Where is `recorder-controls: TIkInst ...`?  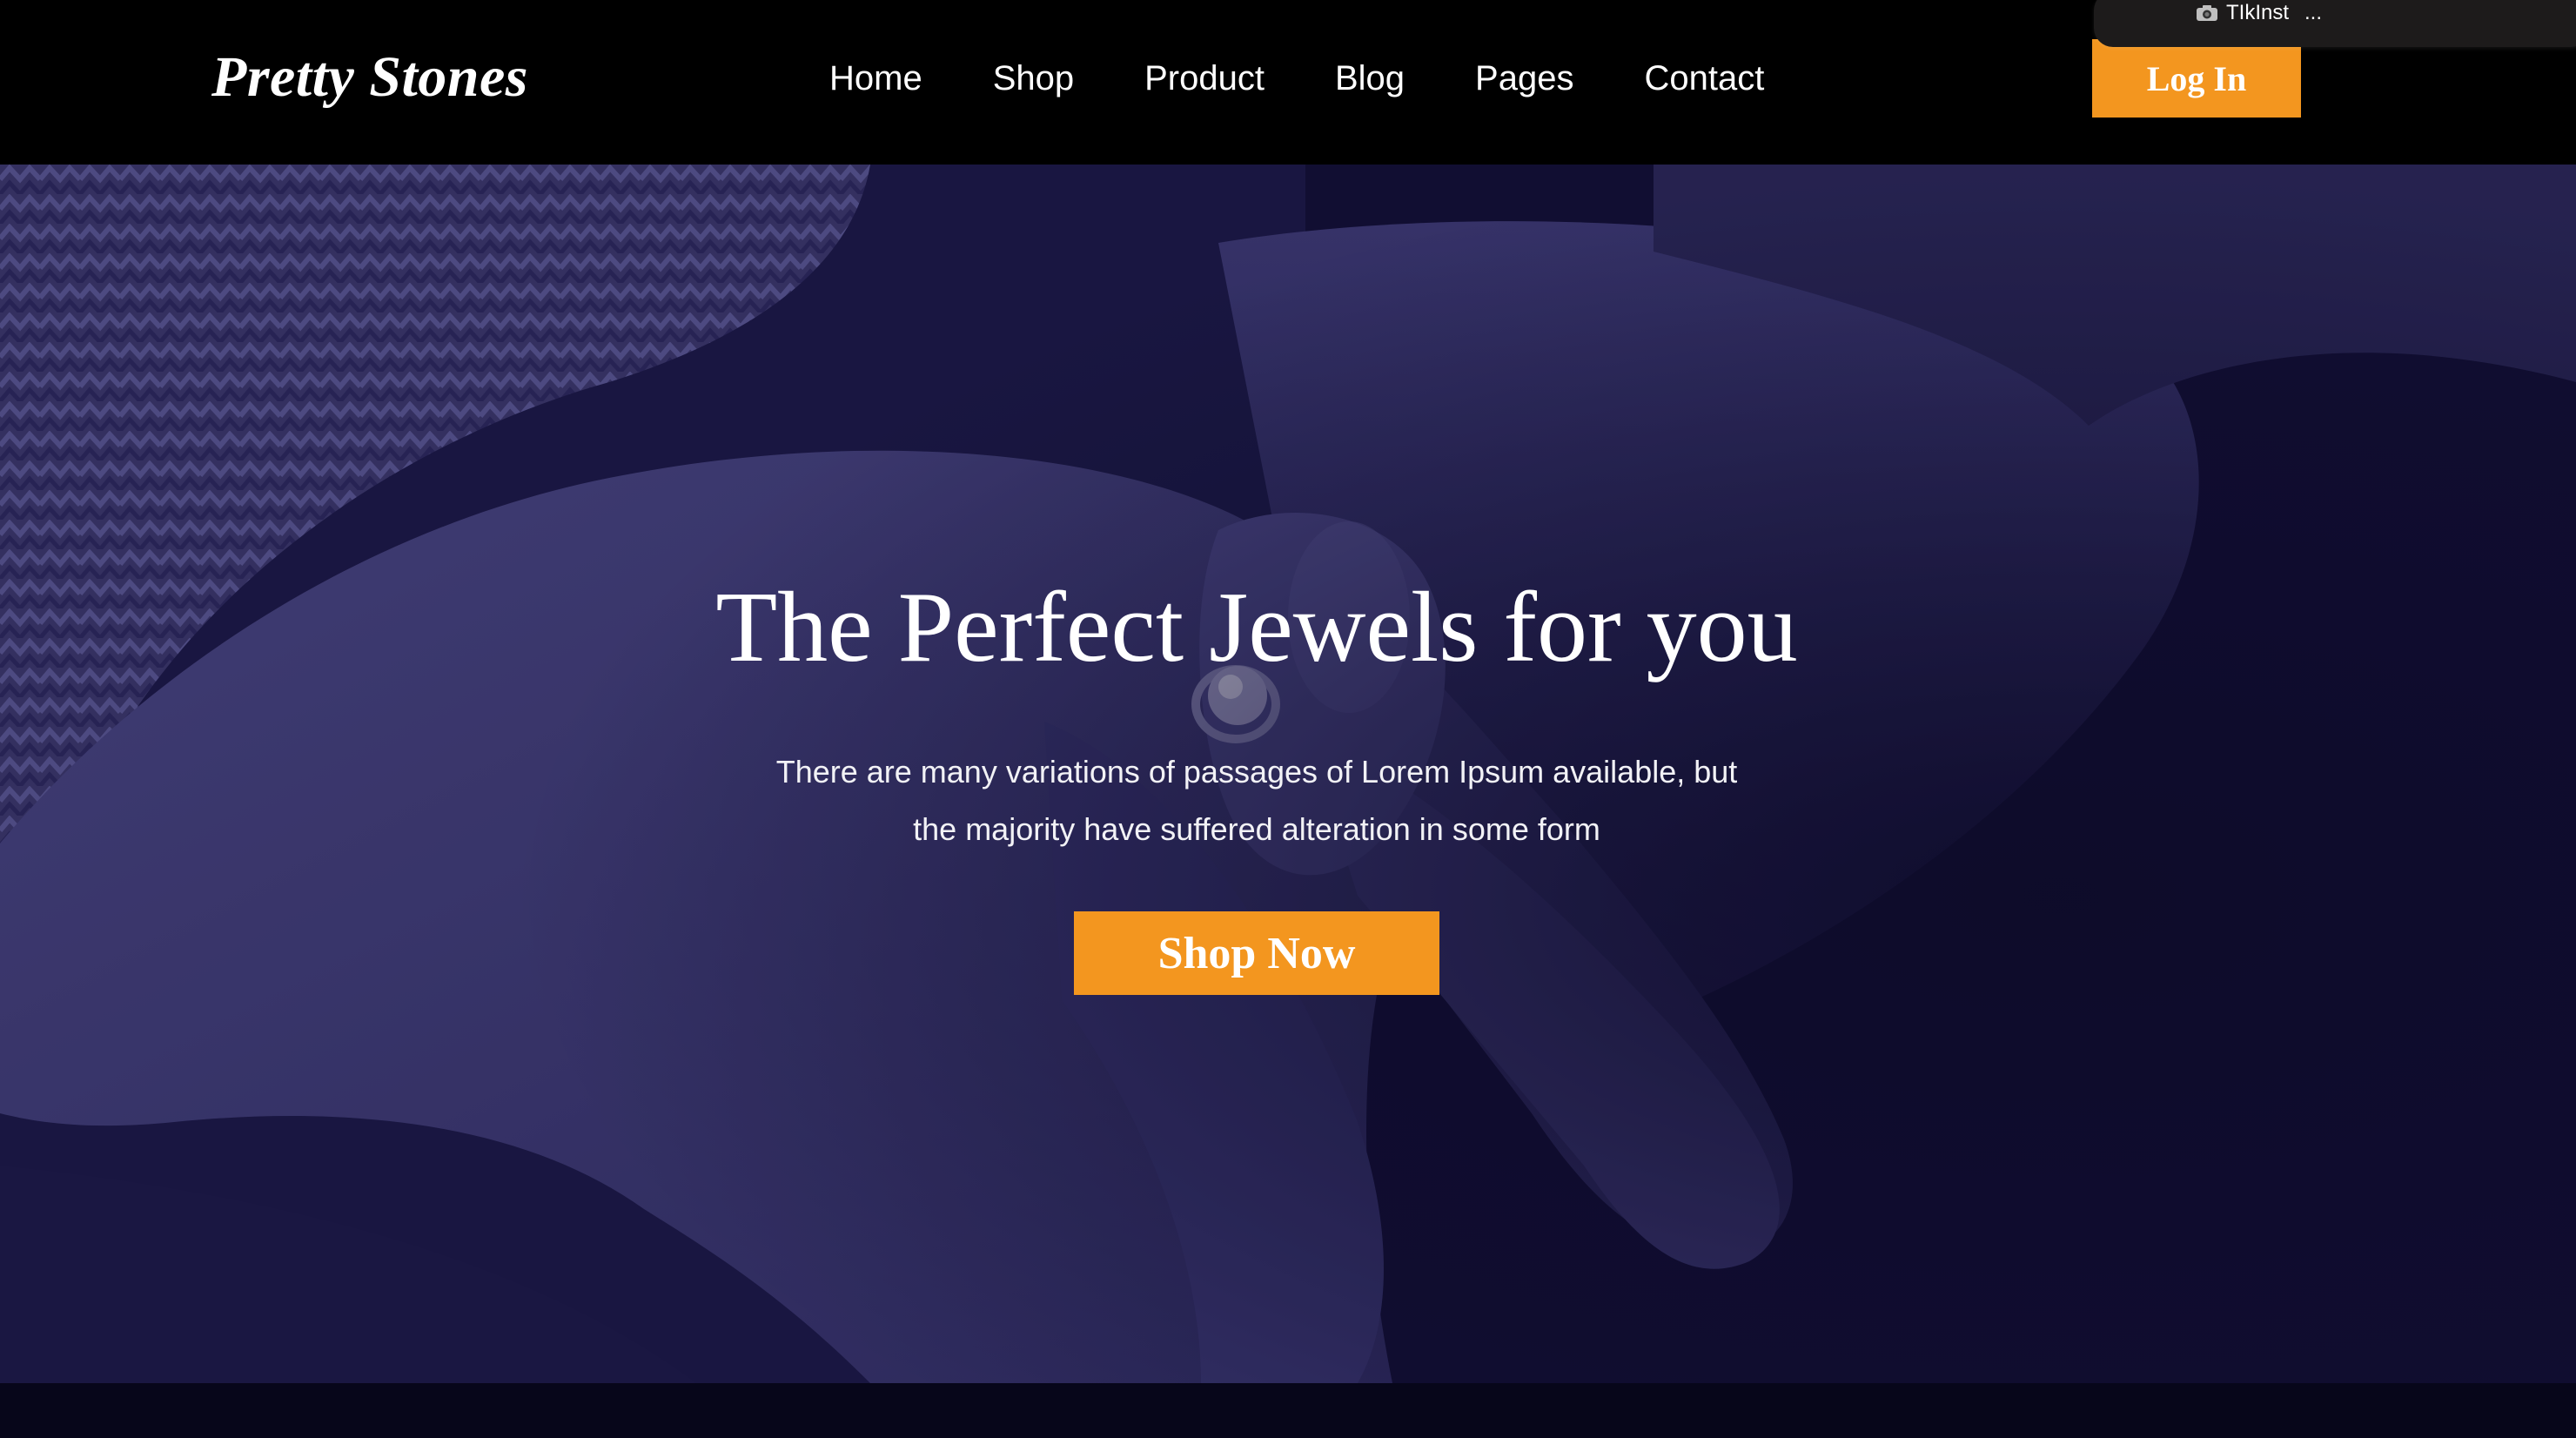
recorder-controls: TIkInst ... is located at coordinates (2258, 13).